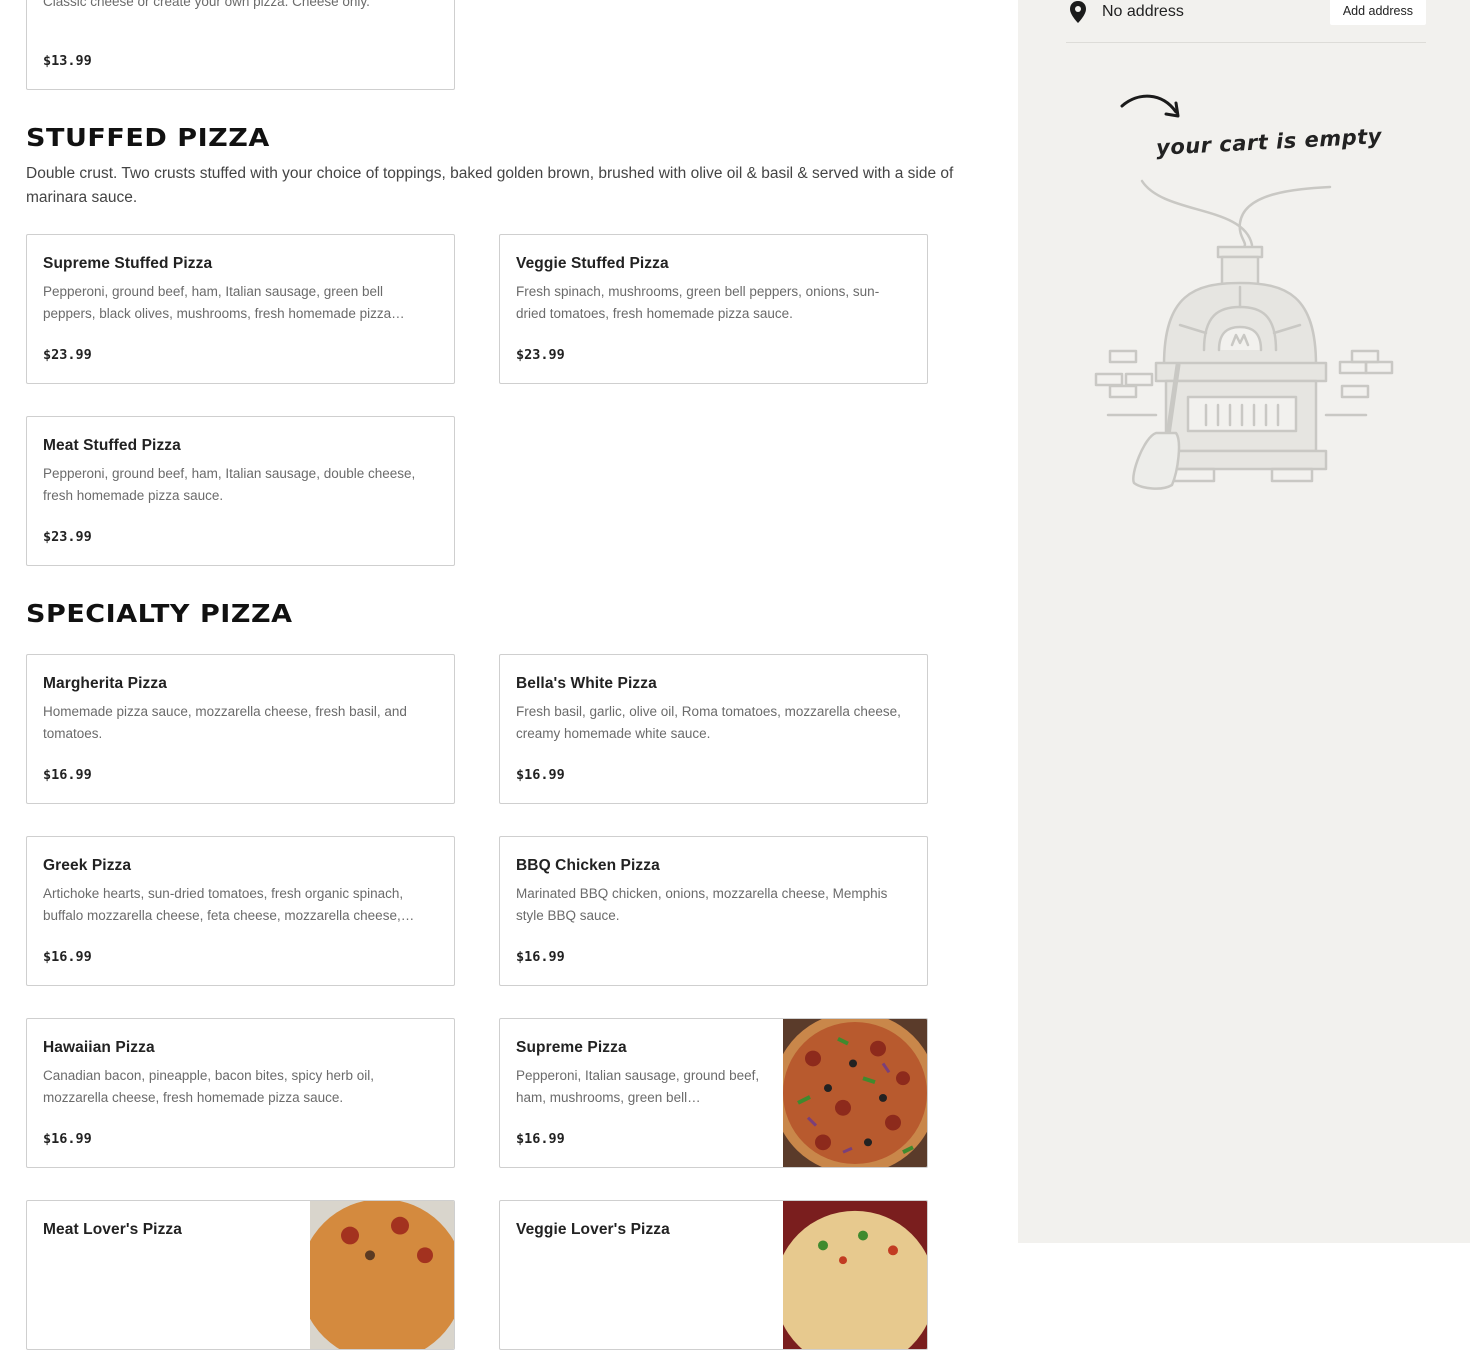 This screenshot has height=1350, width=1470. What do you see at coordinates (67, 61) in the screenshot?
I see `menu-item-price: $13.99` at bounding box center [67, 61].